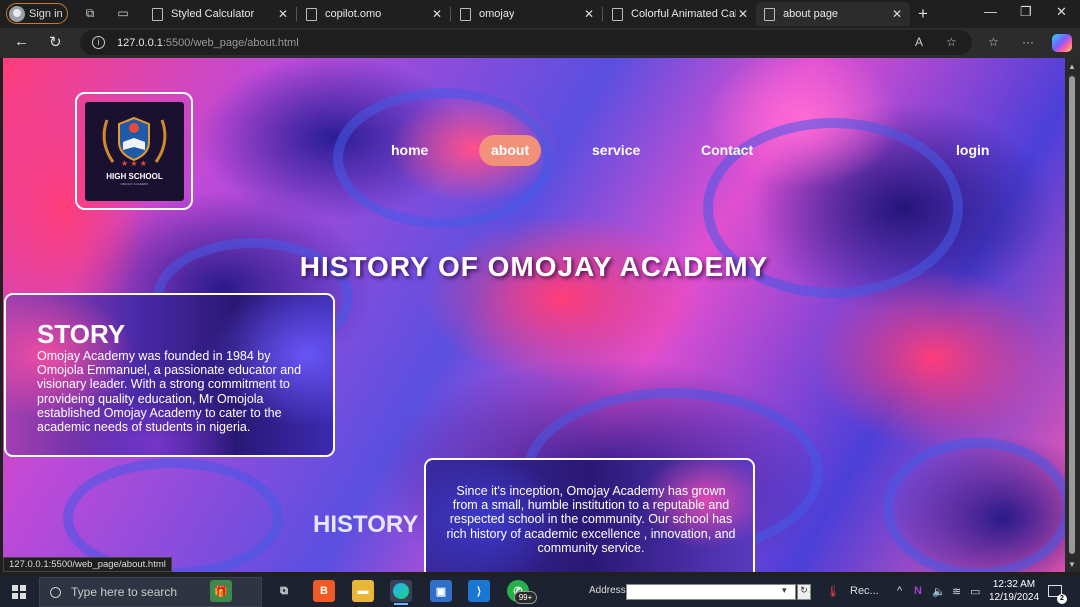  I want to click on tab-label: omojay, so click(497, 14).